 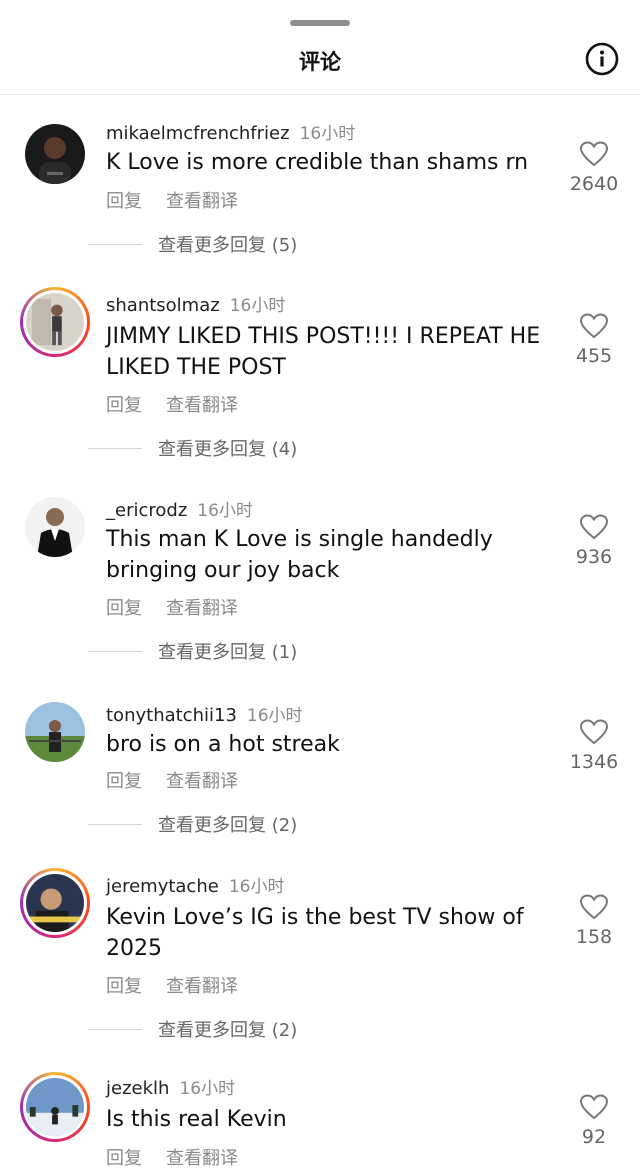 What do you see at coordinates (594, 168) in the screenshot?
I see `like-control: 2640` at bounding box center [594, 168].